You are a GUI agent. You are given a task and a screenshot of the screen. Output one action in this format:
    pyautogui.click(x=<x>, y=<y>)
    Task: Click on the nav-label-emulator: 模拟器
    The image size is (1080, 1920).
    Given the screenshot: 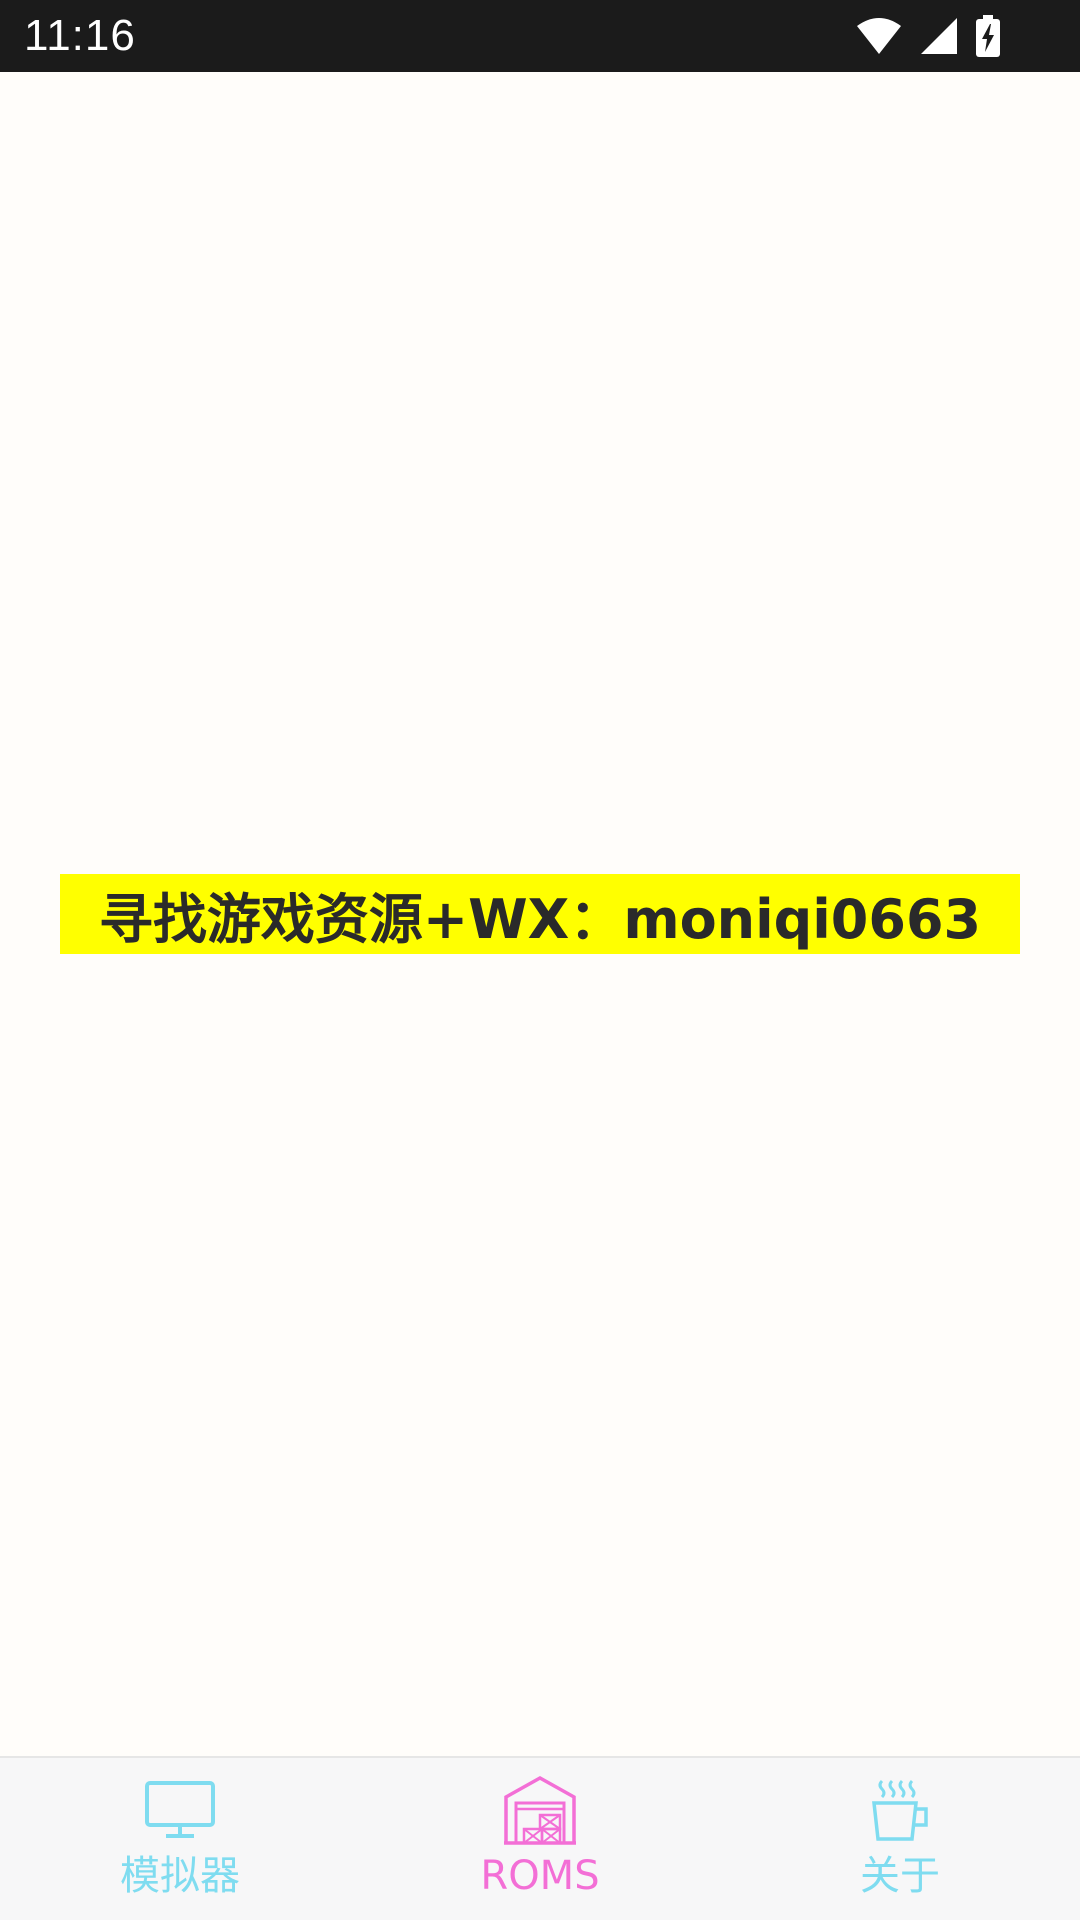 What is the action you would take?
    pyautogui.click(x=180, y=1876)
    